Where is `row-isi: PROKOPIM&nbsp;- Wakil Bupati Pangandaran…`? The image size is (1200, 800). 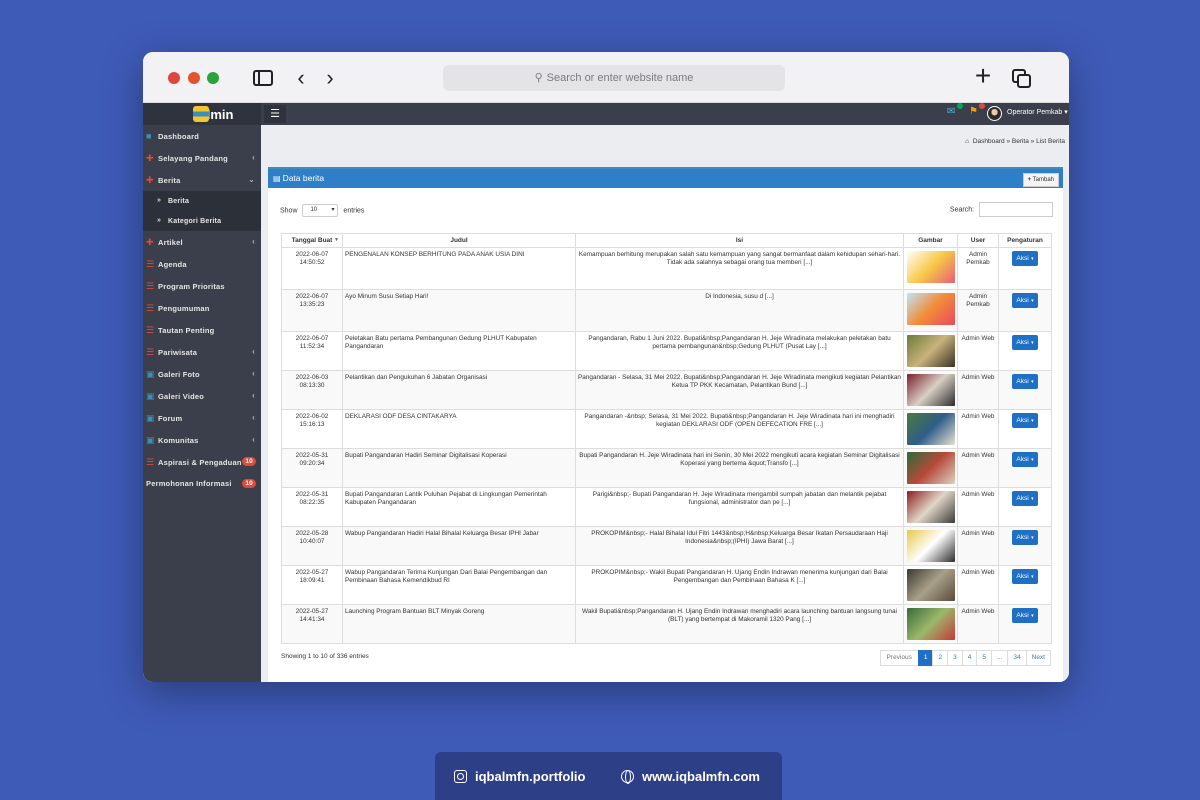 row-isi: PROKOPIM&nbsp;- Wakil Bupati Pangandaran… is located at coordinates (739, 576).